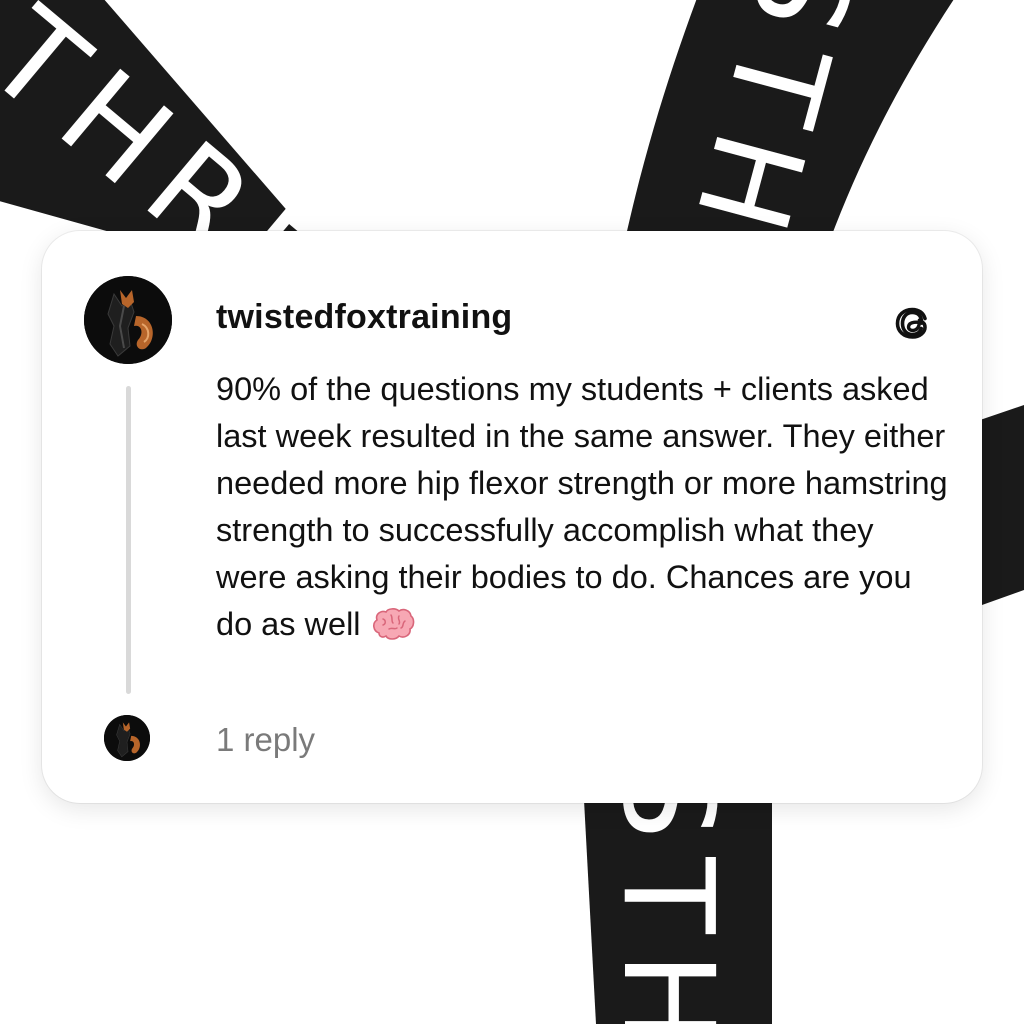 The image size is (1024, 1024). What do you see at coordinates (128, 540) in the screenshot?
I see `thread-connector-line` at bounding box center [128, 540].